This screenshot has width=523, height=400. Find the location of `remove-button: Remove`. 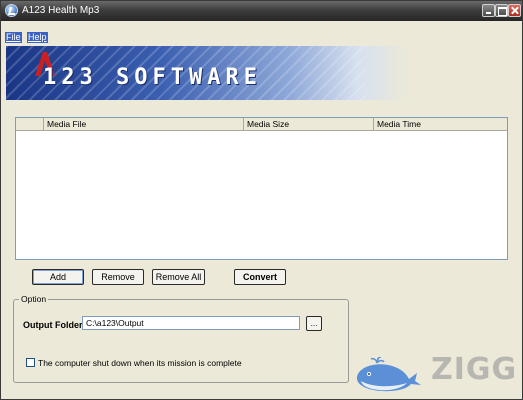

remove-button: Remove is located at coordinates (118, 277).